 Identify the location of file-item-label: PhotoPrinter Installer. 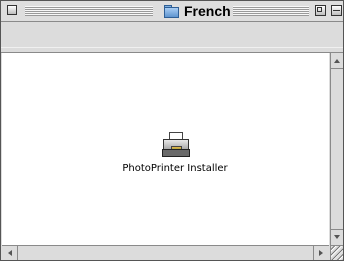
(174, 168).